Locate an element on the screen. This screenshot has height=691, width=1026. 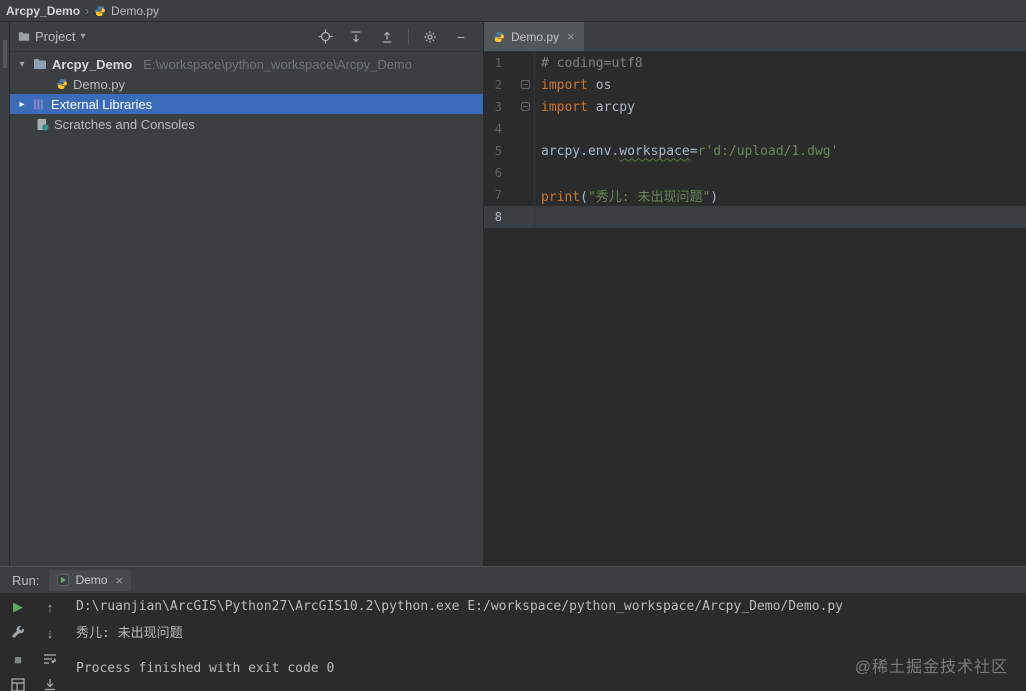
code-token: print is located at coordinates (561, 197).